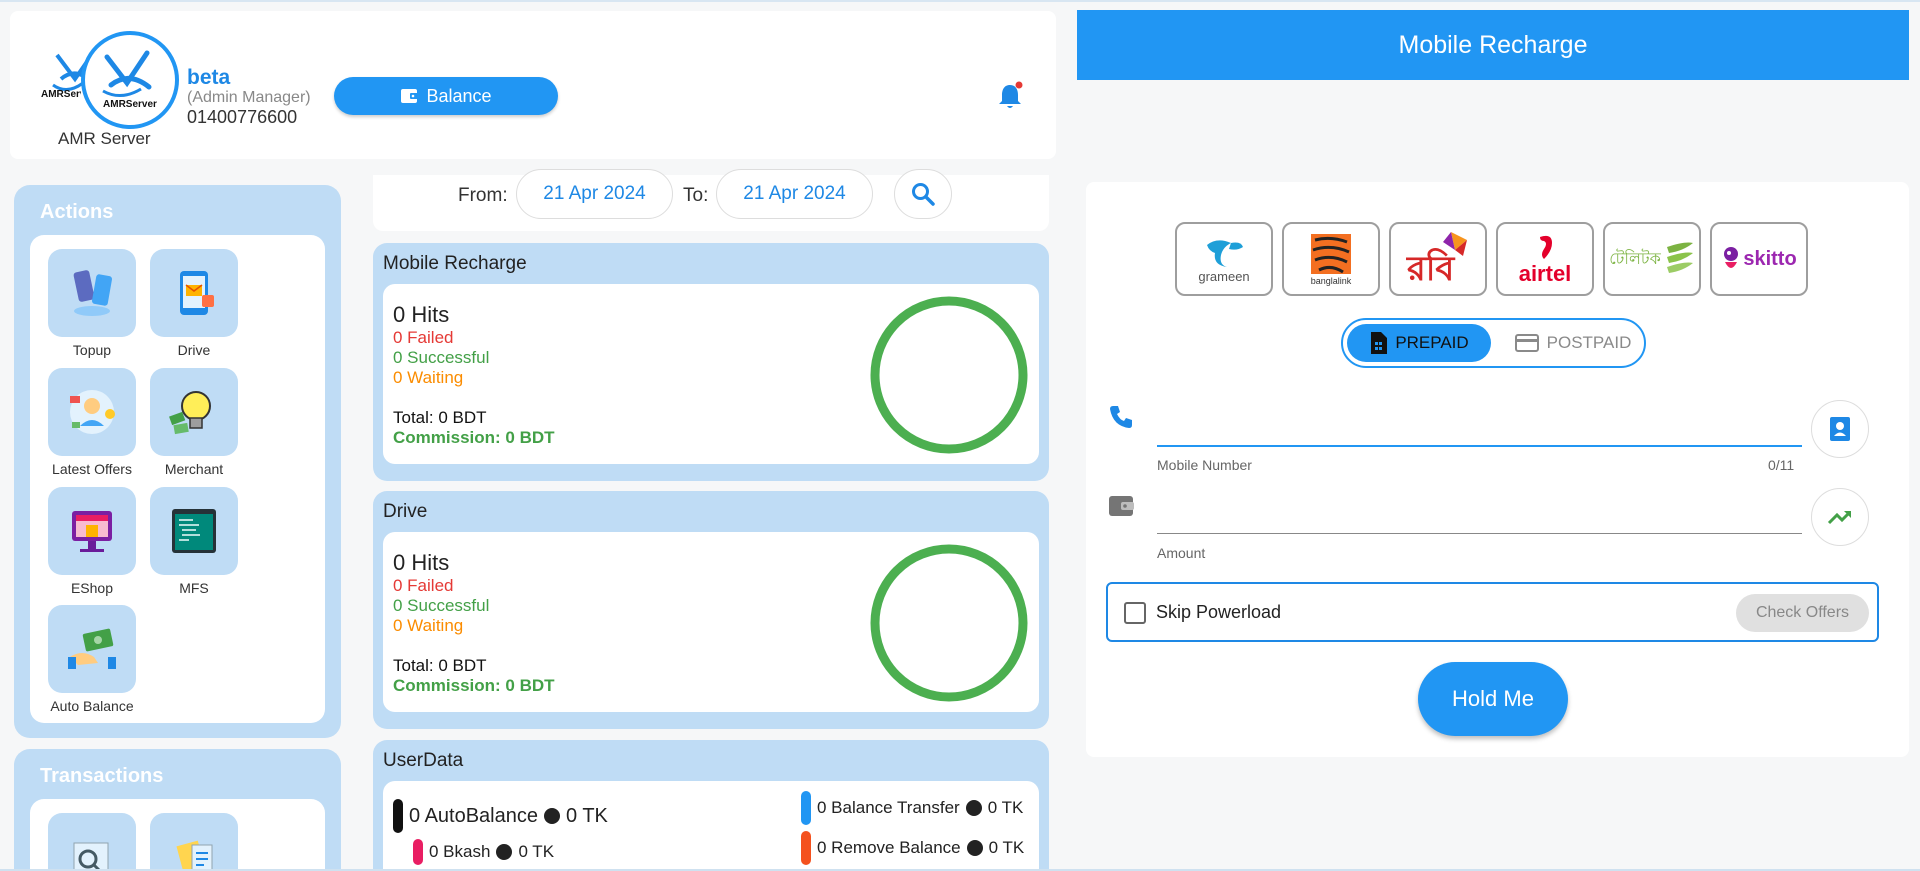 This screenshot has width=1920, height=871. I want to click on logo-mark-icon, so click(127, 73).